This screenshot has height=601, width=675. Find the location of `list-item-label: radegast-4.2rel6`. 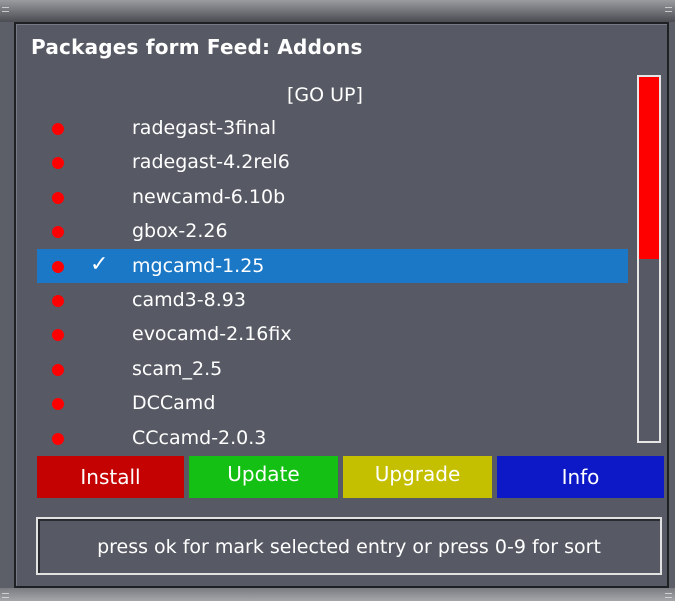

list-item-label: radegast-4.2rel6 is located at coordinates (211, 162).